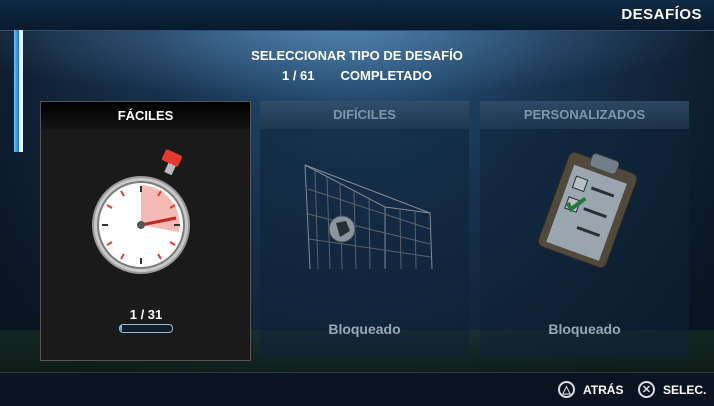 The image size is (714, 406). What do you see at coordinates (584, 115) in the screenshot?
I see `card-title: PERSONALIZADOS` at bounding box center [584, 115].